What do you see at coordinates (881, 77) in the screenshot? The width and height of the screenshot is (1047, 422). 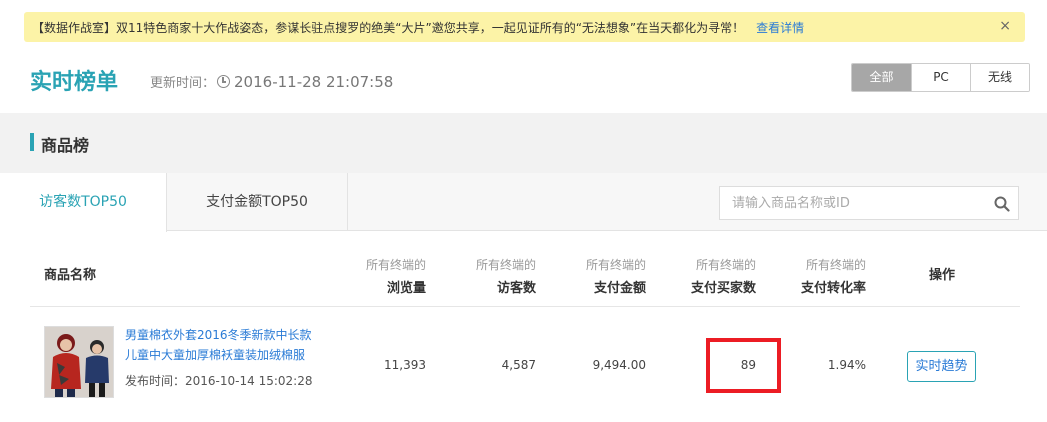 I see `filter-all-button: 全部` at bounding box center [881, 77].